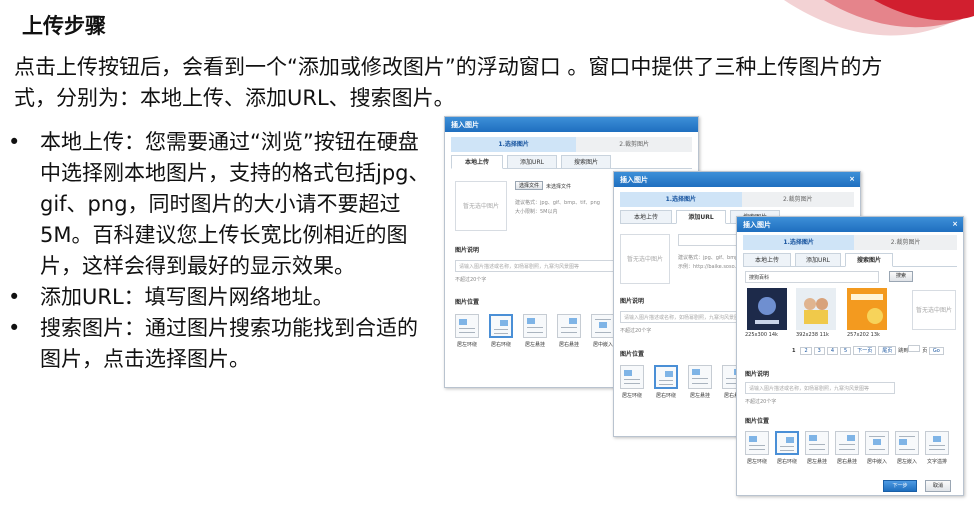 This screenshot has height=525, width=974. Describe the element at coordinates (925, 351) in the screenshot. I see `page-unit: 页` at that location.